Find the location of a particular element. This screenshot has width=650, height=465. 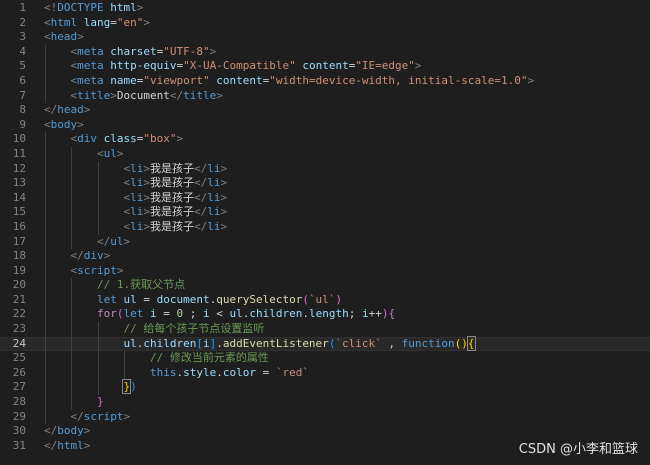

code-line: 3 <head> is located at coordinates (325, 37).